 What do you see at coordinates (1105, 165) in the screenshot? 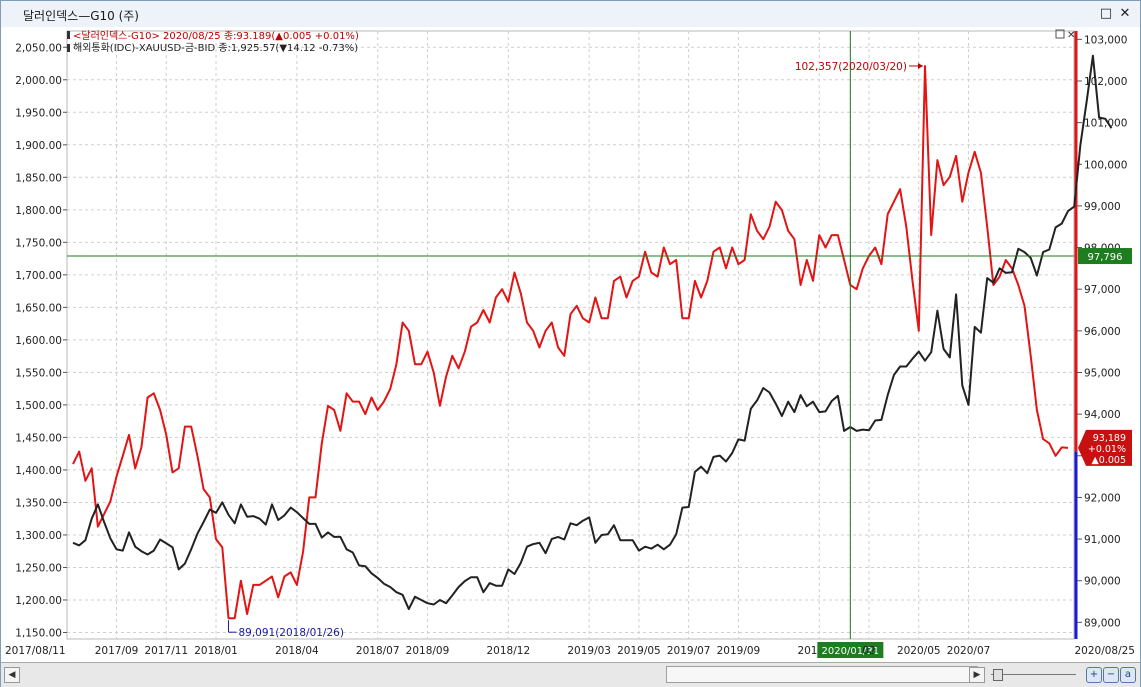
I see `right-tick-label: 100,000` at bounding box center [1105, 165].